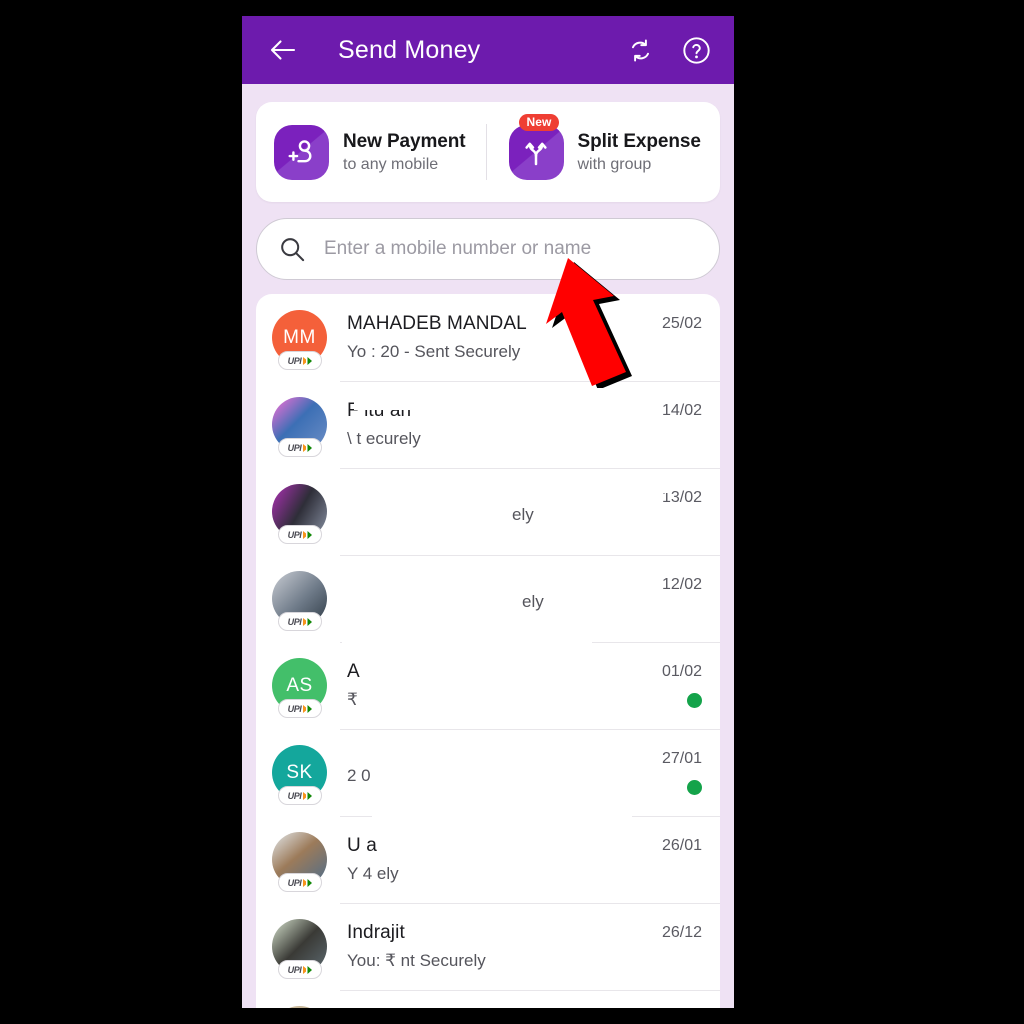  I want to click on list-item: UPI Indrajit You: ₹ nt Securely 26/12, so click(488, 946).